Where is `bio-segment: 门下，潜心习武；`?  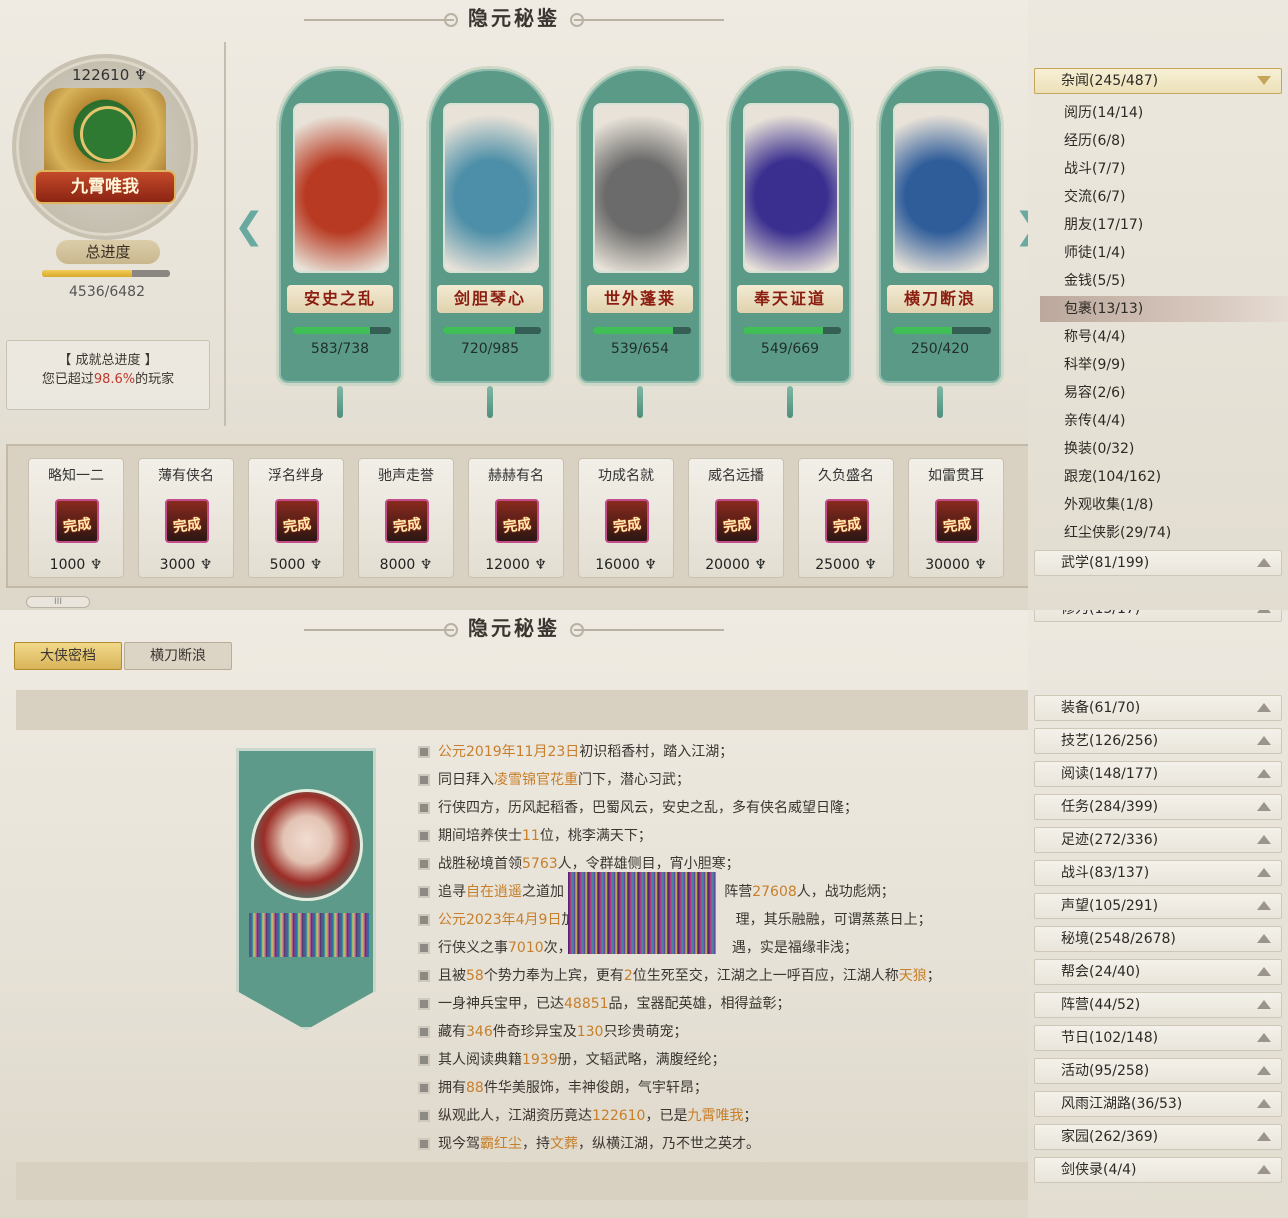 bio-segment: 门下，潜心习武； is located at coordinates (634, 780).